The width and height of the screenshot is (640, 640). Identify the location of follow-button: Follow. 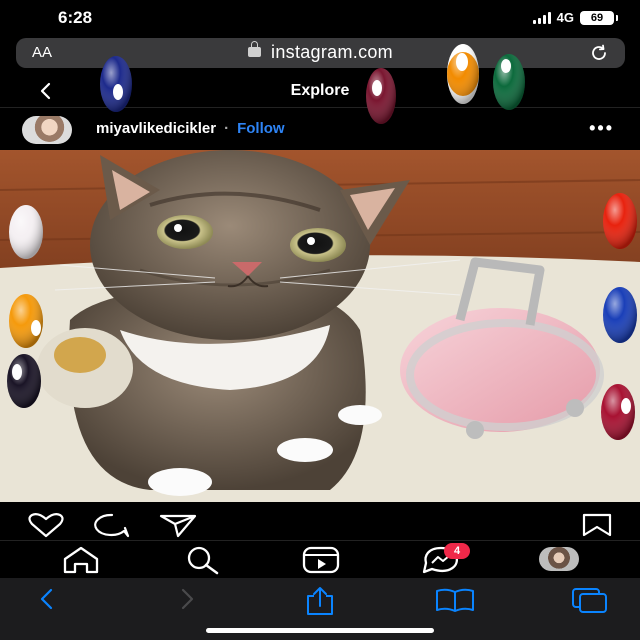
(261, 128).